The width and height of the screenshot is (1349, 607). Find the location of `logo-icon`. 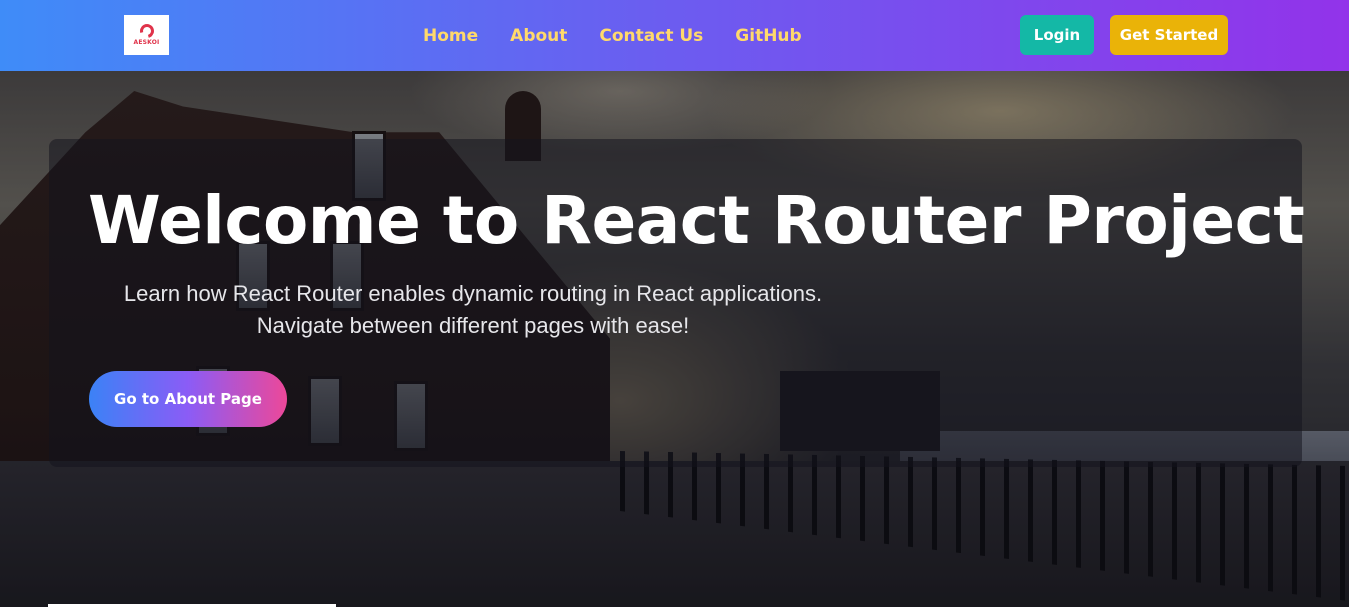

logo-icon is located at coordinates (146, 31).